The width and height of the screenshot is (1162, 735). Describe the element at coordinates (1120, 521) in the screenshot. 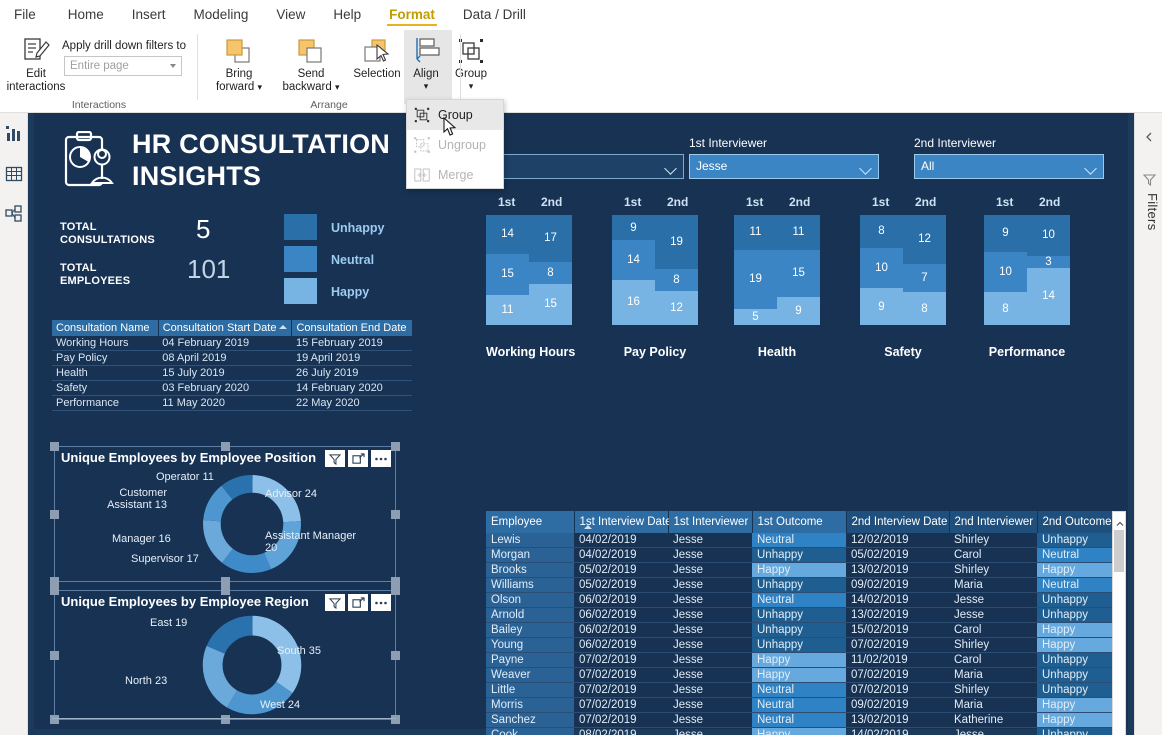

I see `scroll-up-icon` at that location.